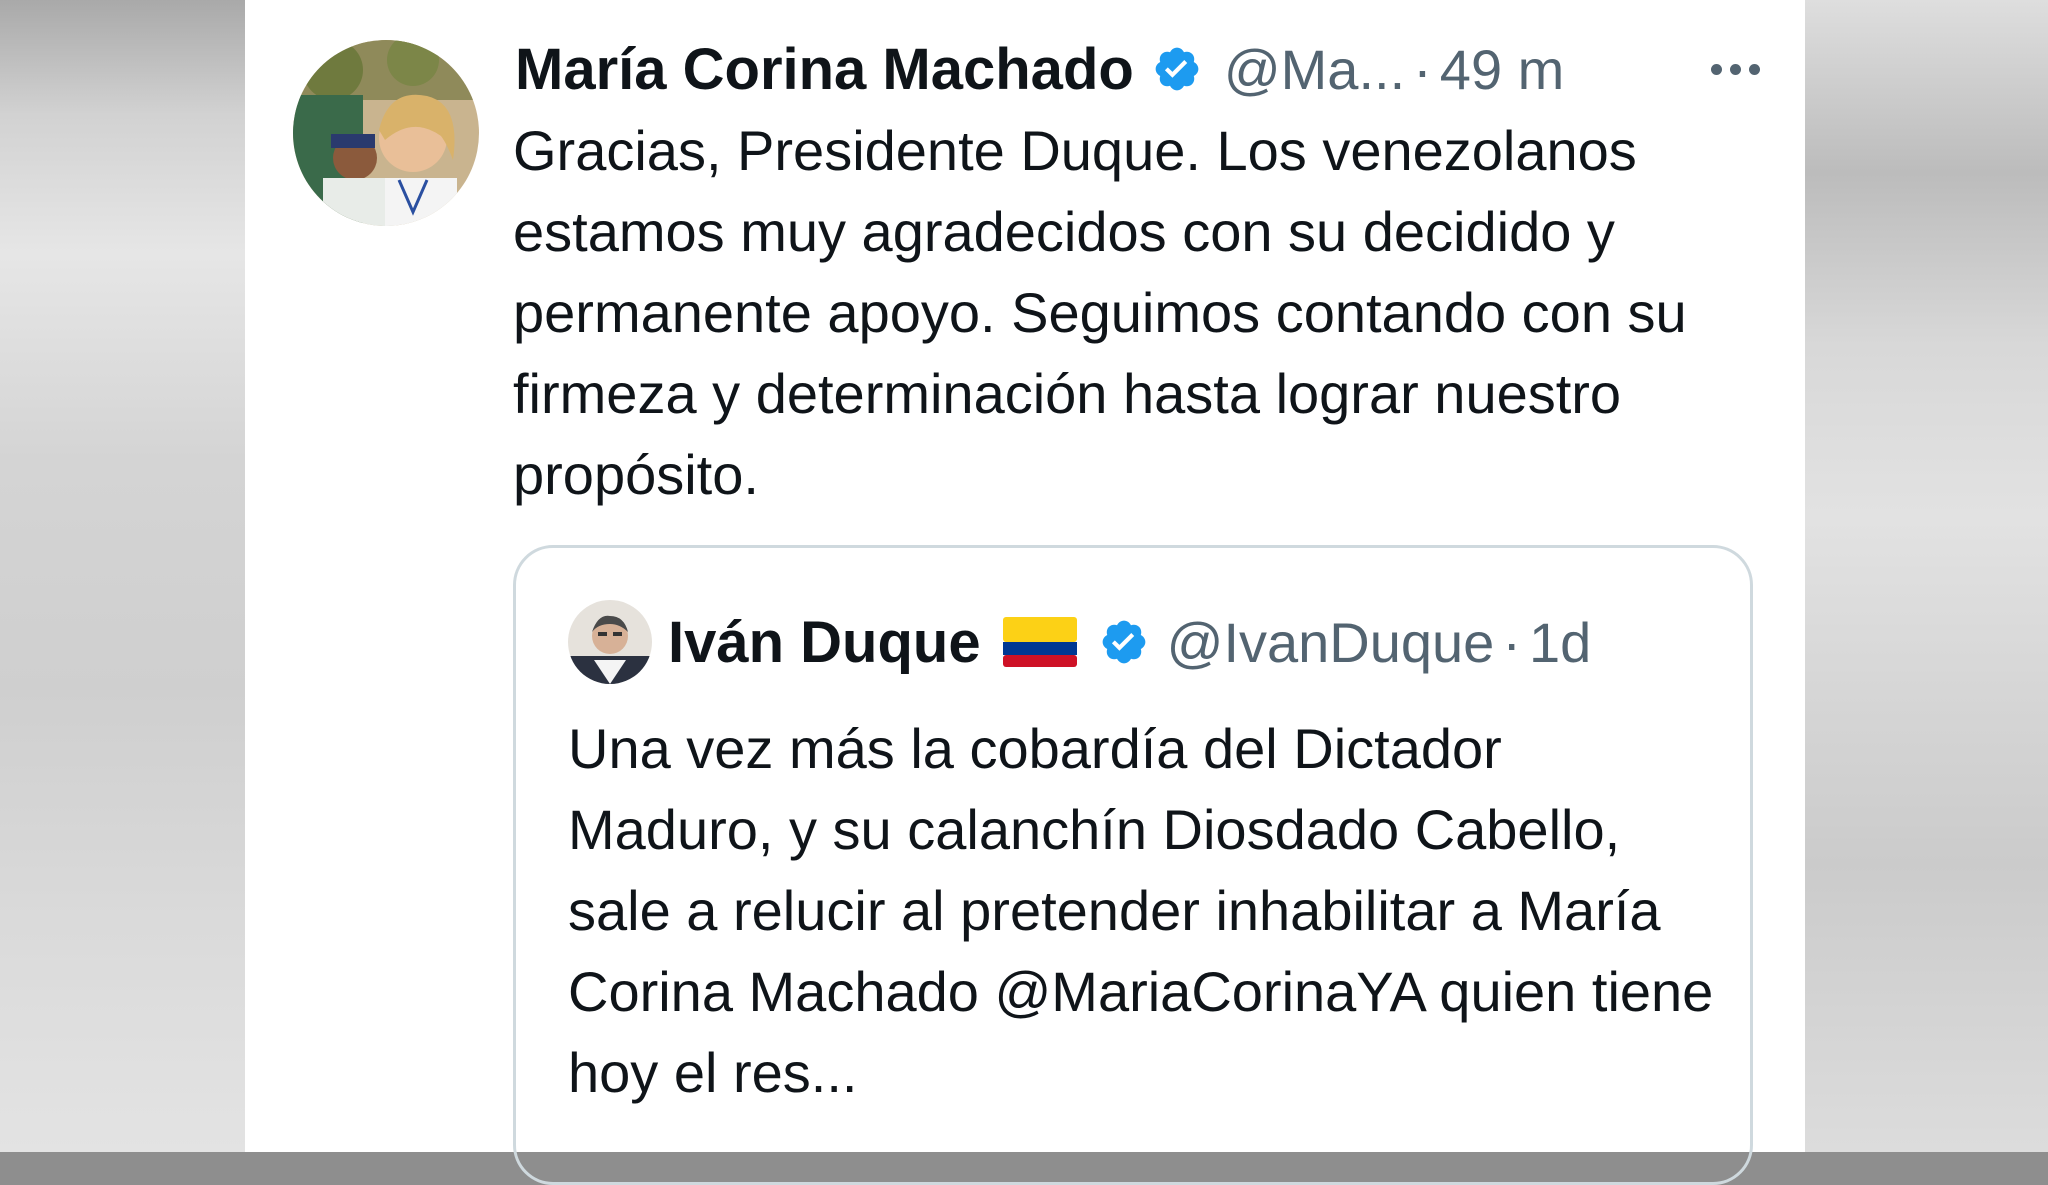  I want to click on quoted-tweet-timestamp: 1d, so click(1560, 642).